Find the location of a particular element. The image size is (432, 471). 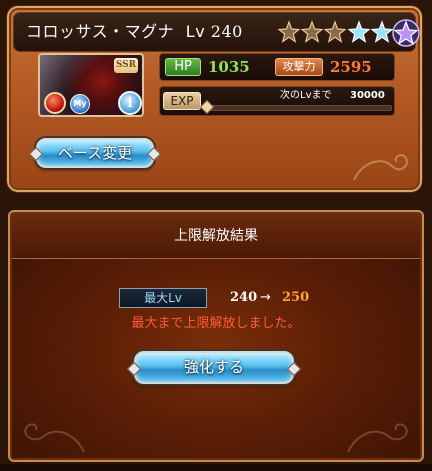

character-level: 240 is located at coordinates (226, 31).